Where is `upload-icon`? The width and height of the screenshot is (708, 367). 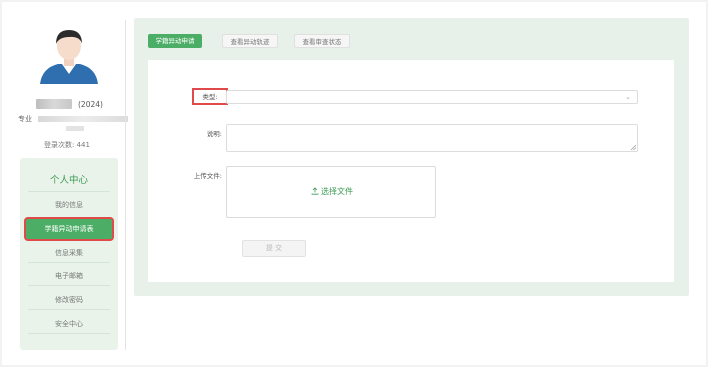
upload-icon is located at coordinates (315, 191).